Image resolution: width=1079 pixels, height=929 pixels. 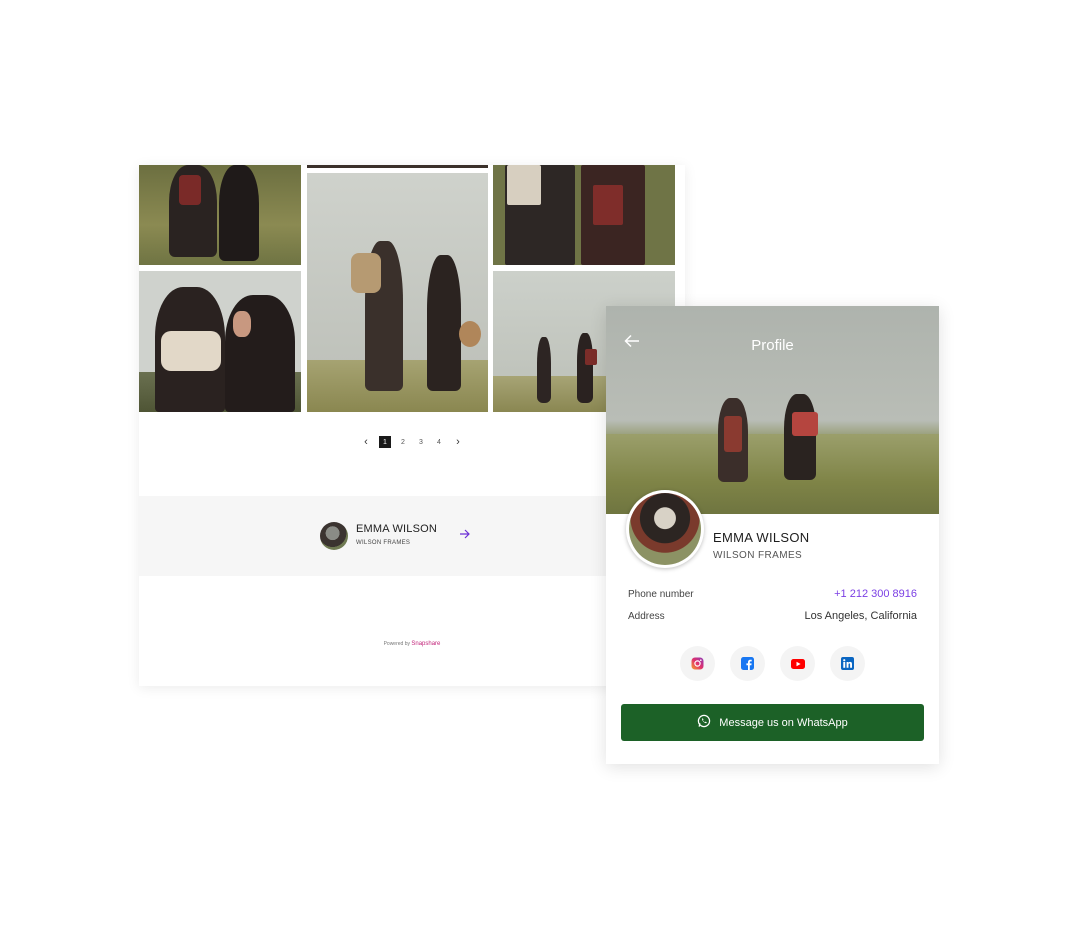 I want to click on profile-company: WILSON FRAMES, so click(x=758, y=555).